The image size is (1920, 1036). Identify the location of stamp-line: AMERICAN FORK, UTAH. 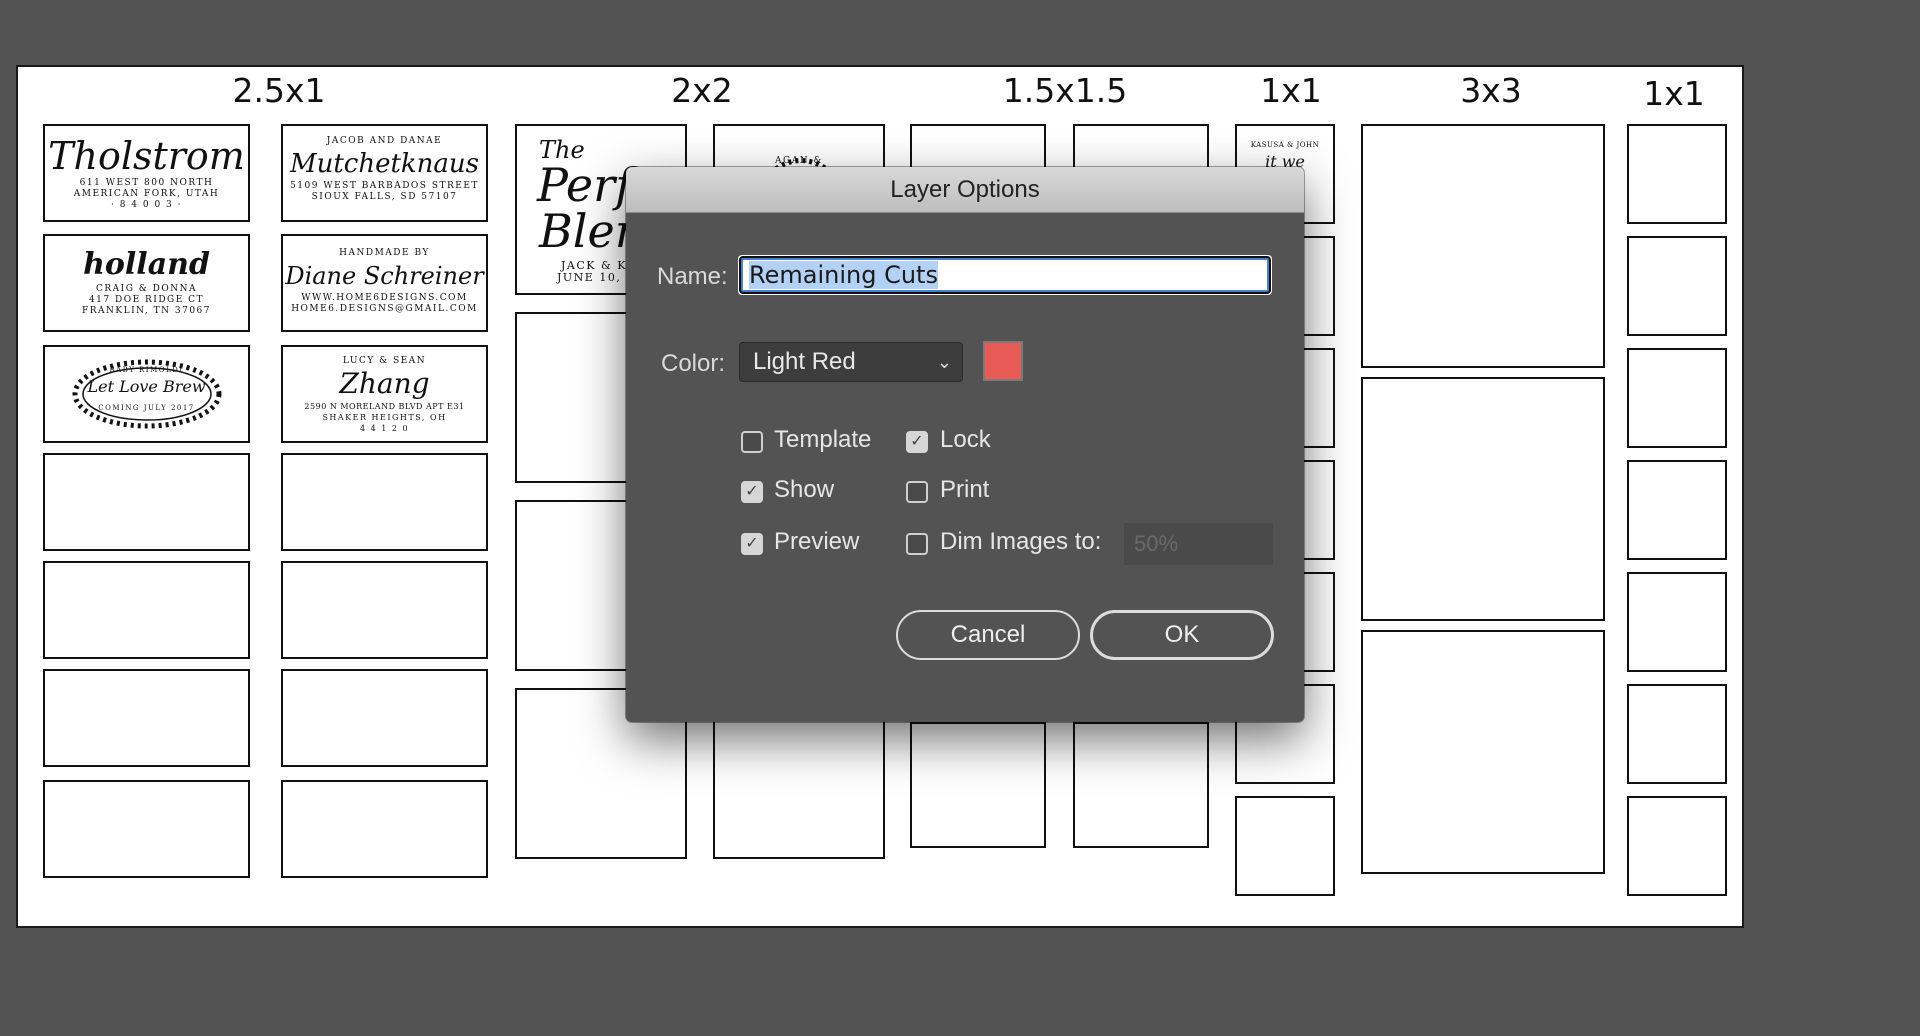
(146, 194).